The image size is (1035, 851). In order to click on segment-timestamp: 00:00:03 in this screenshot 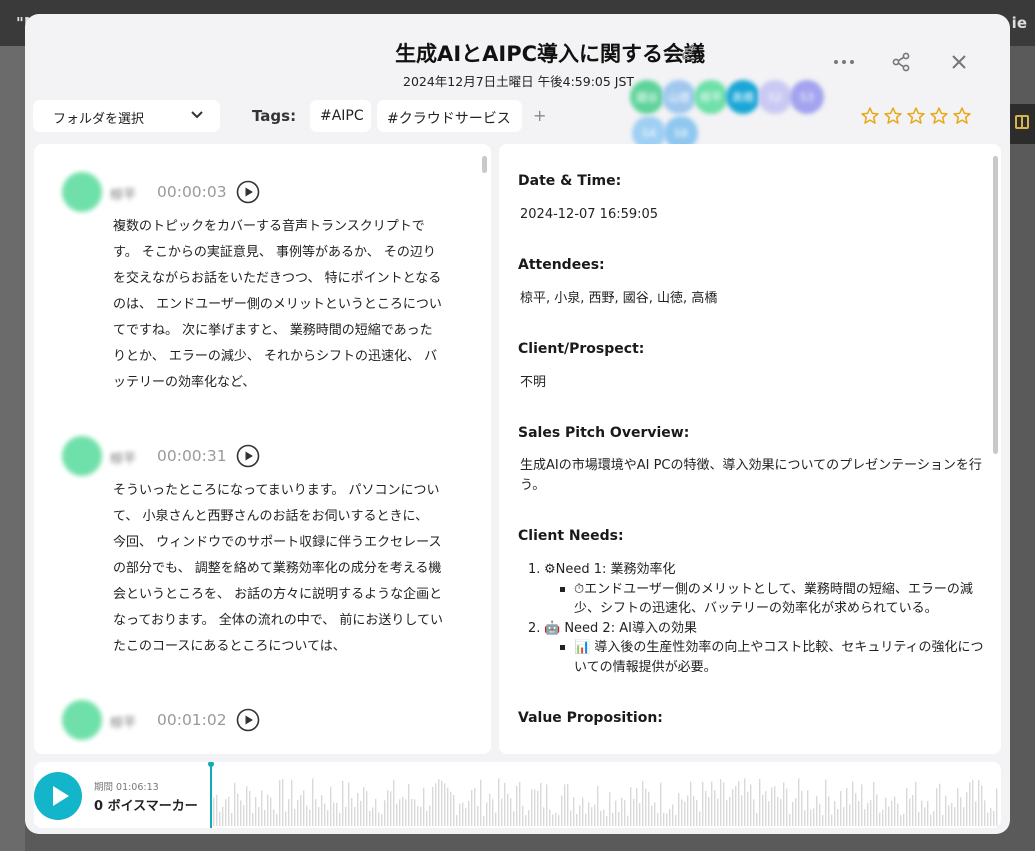, I will do `click(192, 192)`.